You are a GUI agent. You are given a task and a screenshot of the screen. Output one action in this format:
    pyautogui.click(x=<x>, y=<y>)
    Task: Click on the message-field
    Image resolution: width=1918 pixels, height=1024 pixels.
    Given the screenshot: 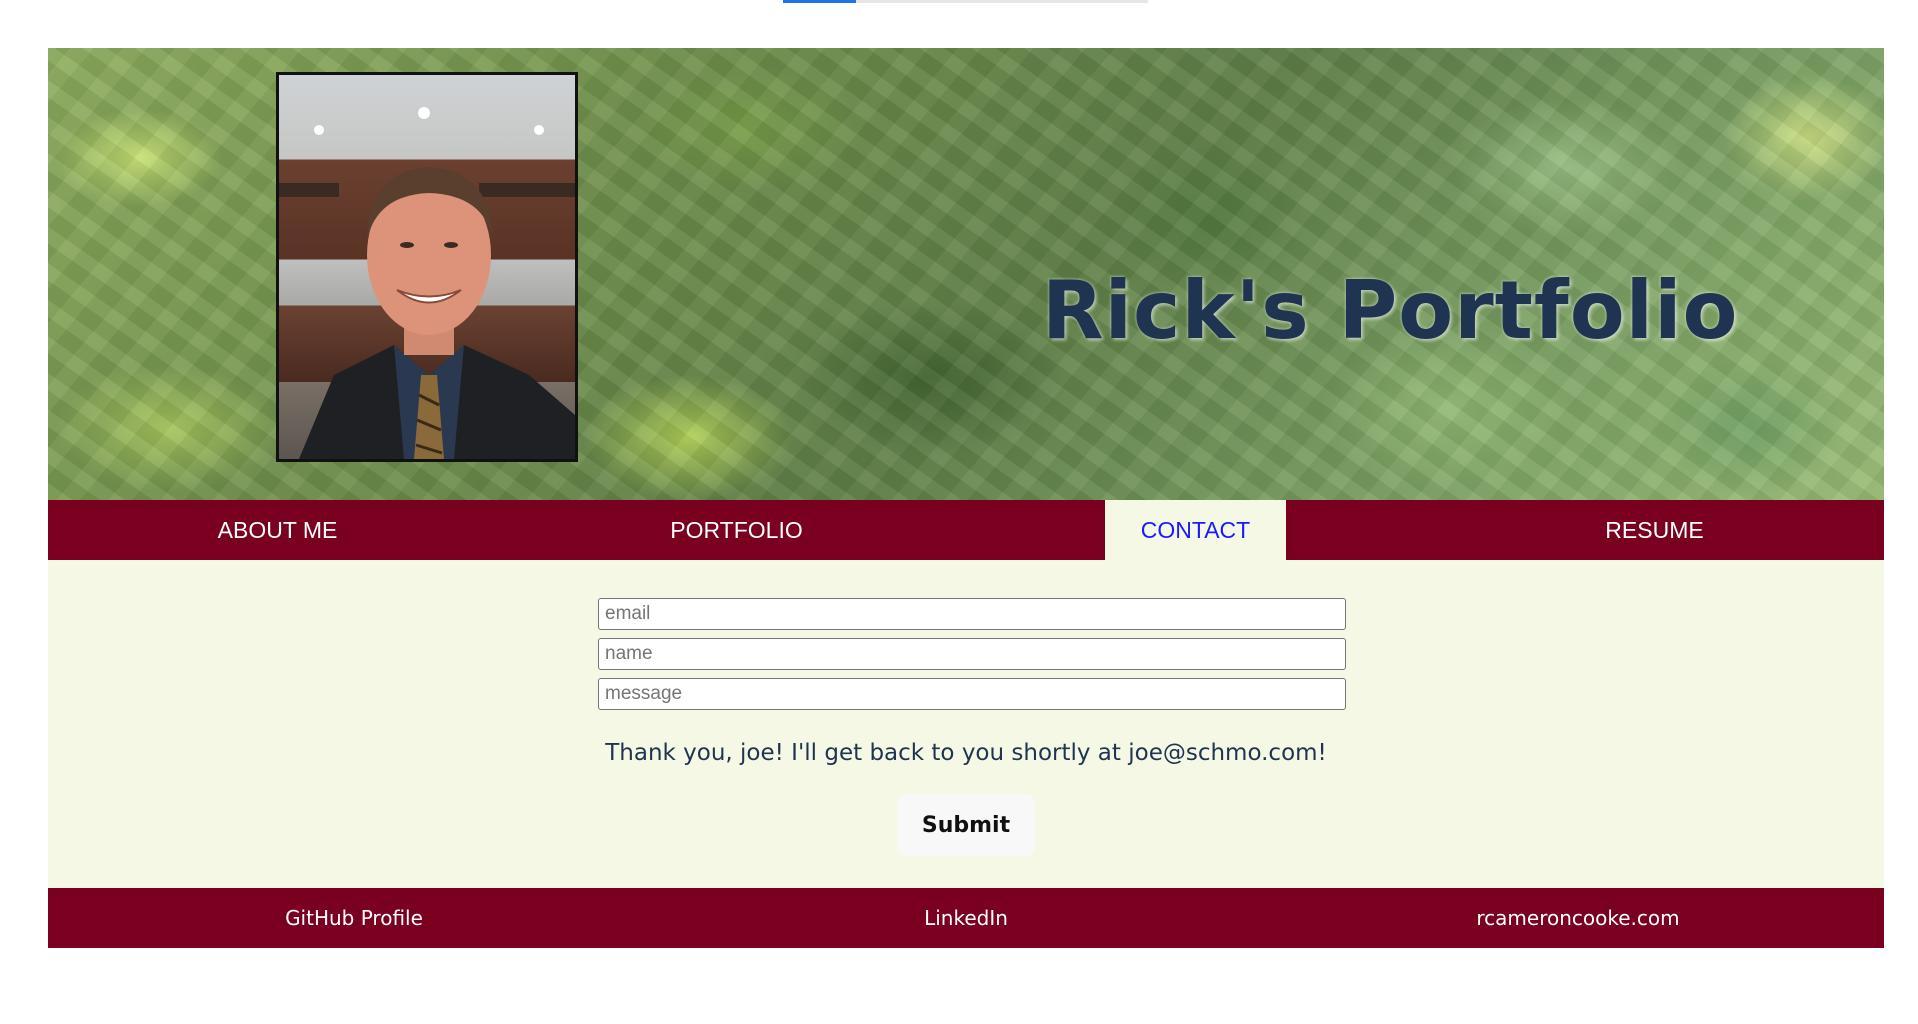 What is the action you would take?
    pyautogui.click(x=972, y=694)
    